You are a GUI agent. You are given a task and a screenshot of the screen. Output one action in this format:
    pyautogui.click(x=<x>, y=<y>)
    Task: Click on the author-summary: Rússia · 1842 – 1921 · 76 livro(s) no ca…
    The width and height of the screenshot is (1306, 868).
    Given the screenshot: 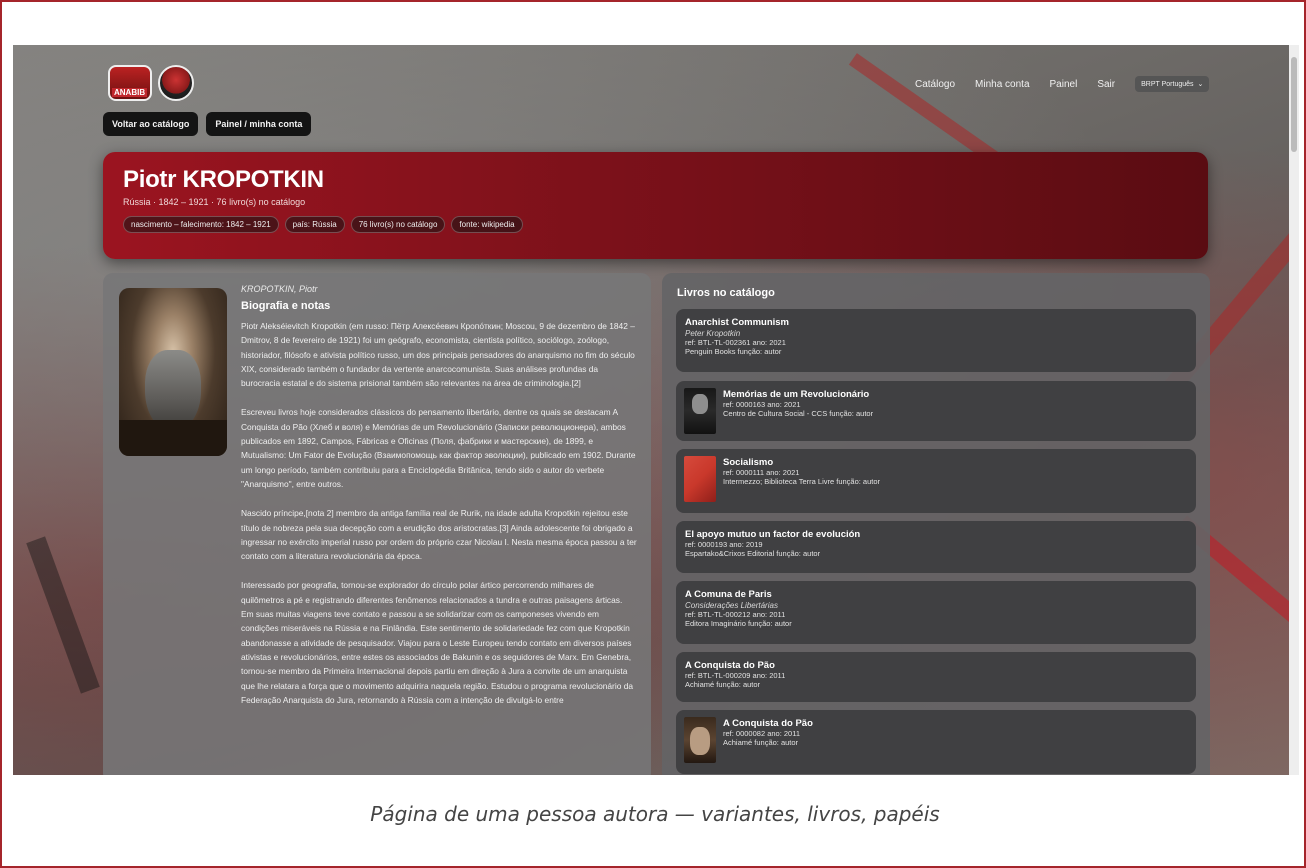 What is the action you would take?
    pyautogui.click(x=214, y=202)
    